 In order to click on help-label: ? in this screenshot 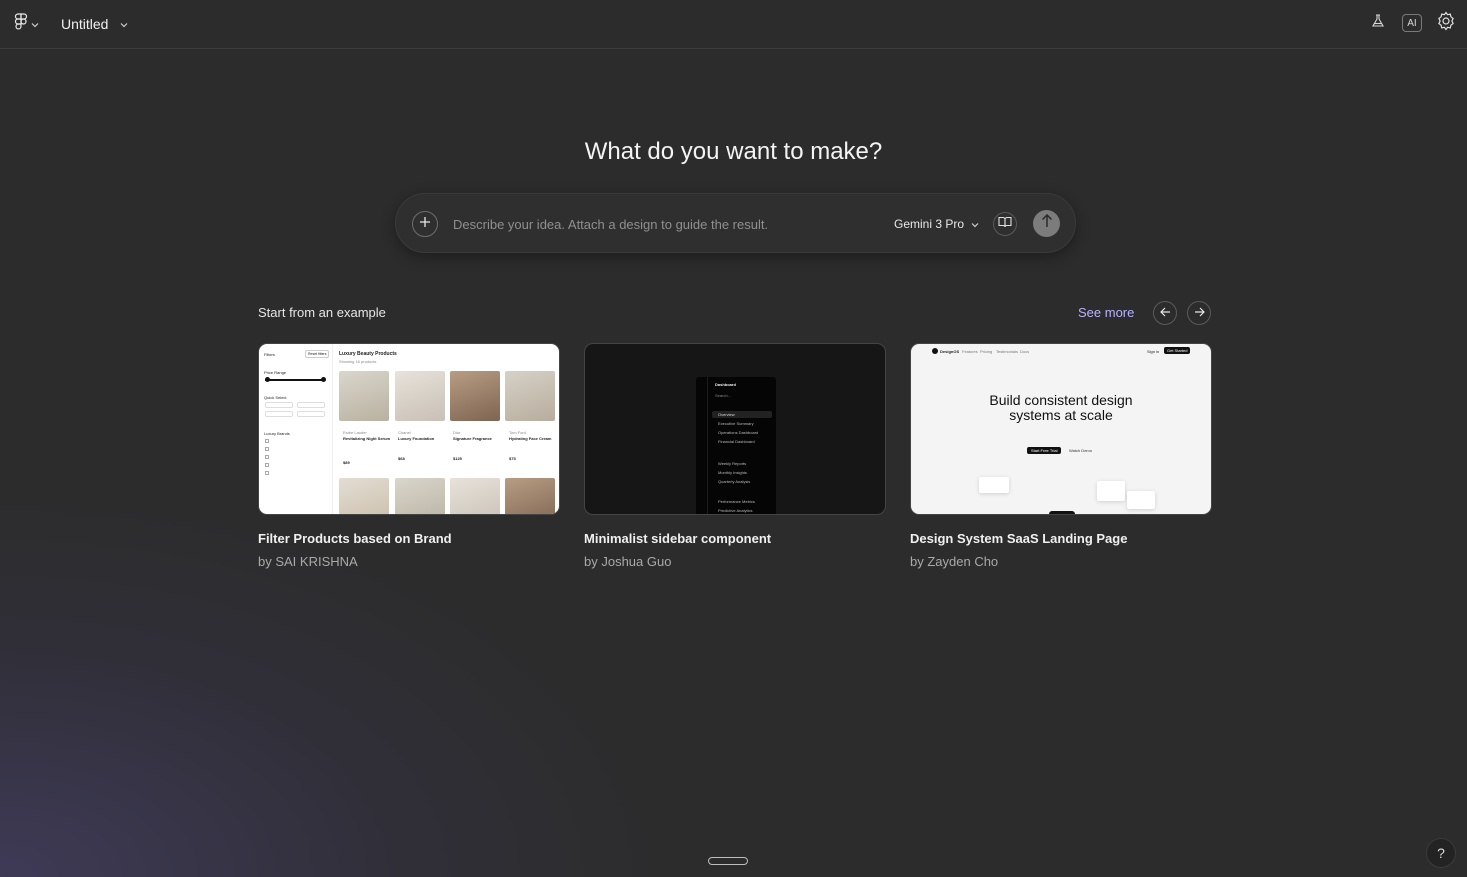, I will do `click(1441, 853)`.